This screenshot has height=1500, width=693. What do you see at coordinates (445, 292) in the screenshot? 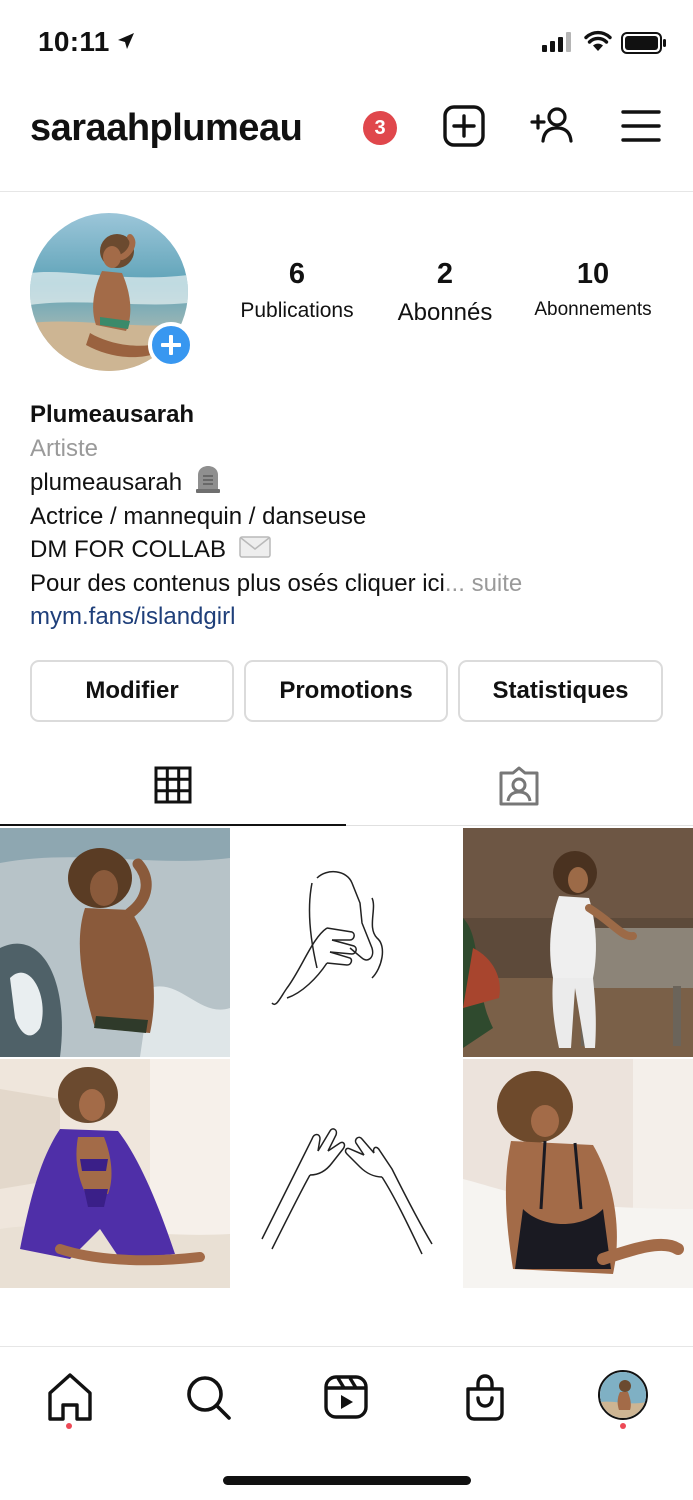
I see `stat-abonnes: 2 Abonnés` at bounding box center [445, 292].